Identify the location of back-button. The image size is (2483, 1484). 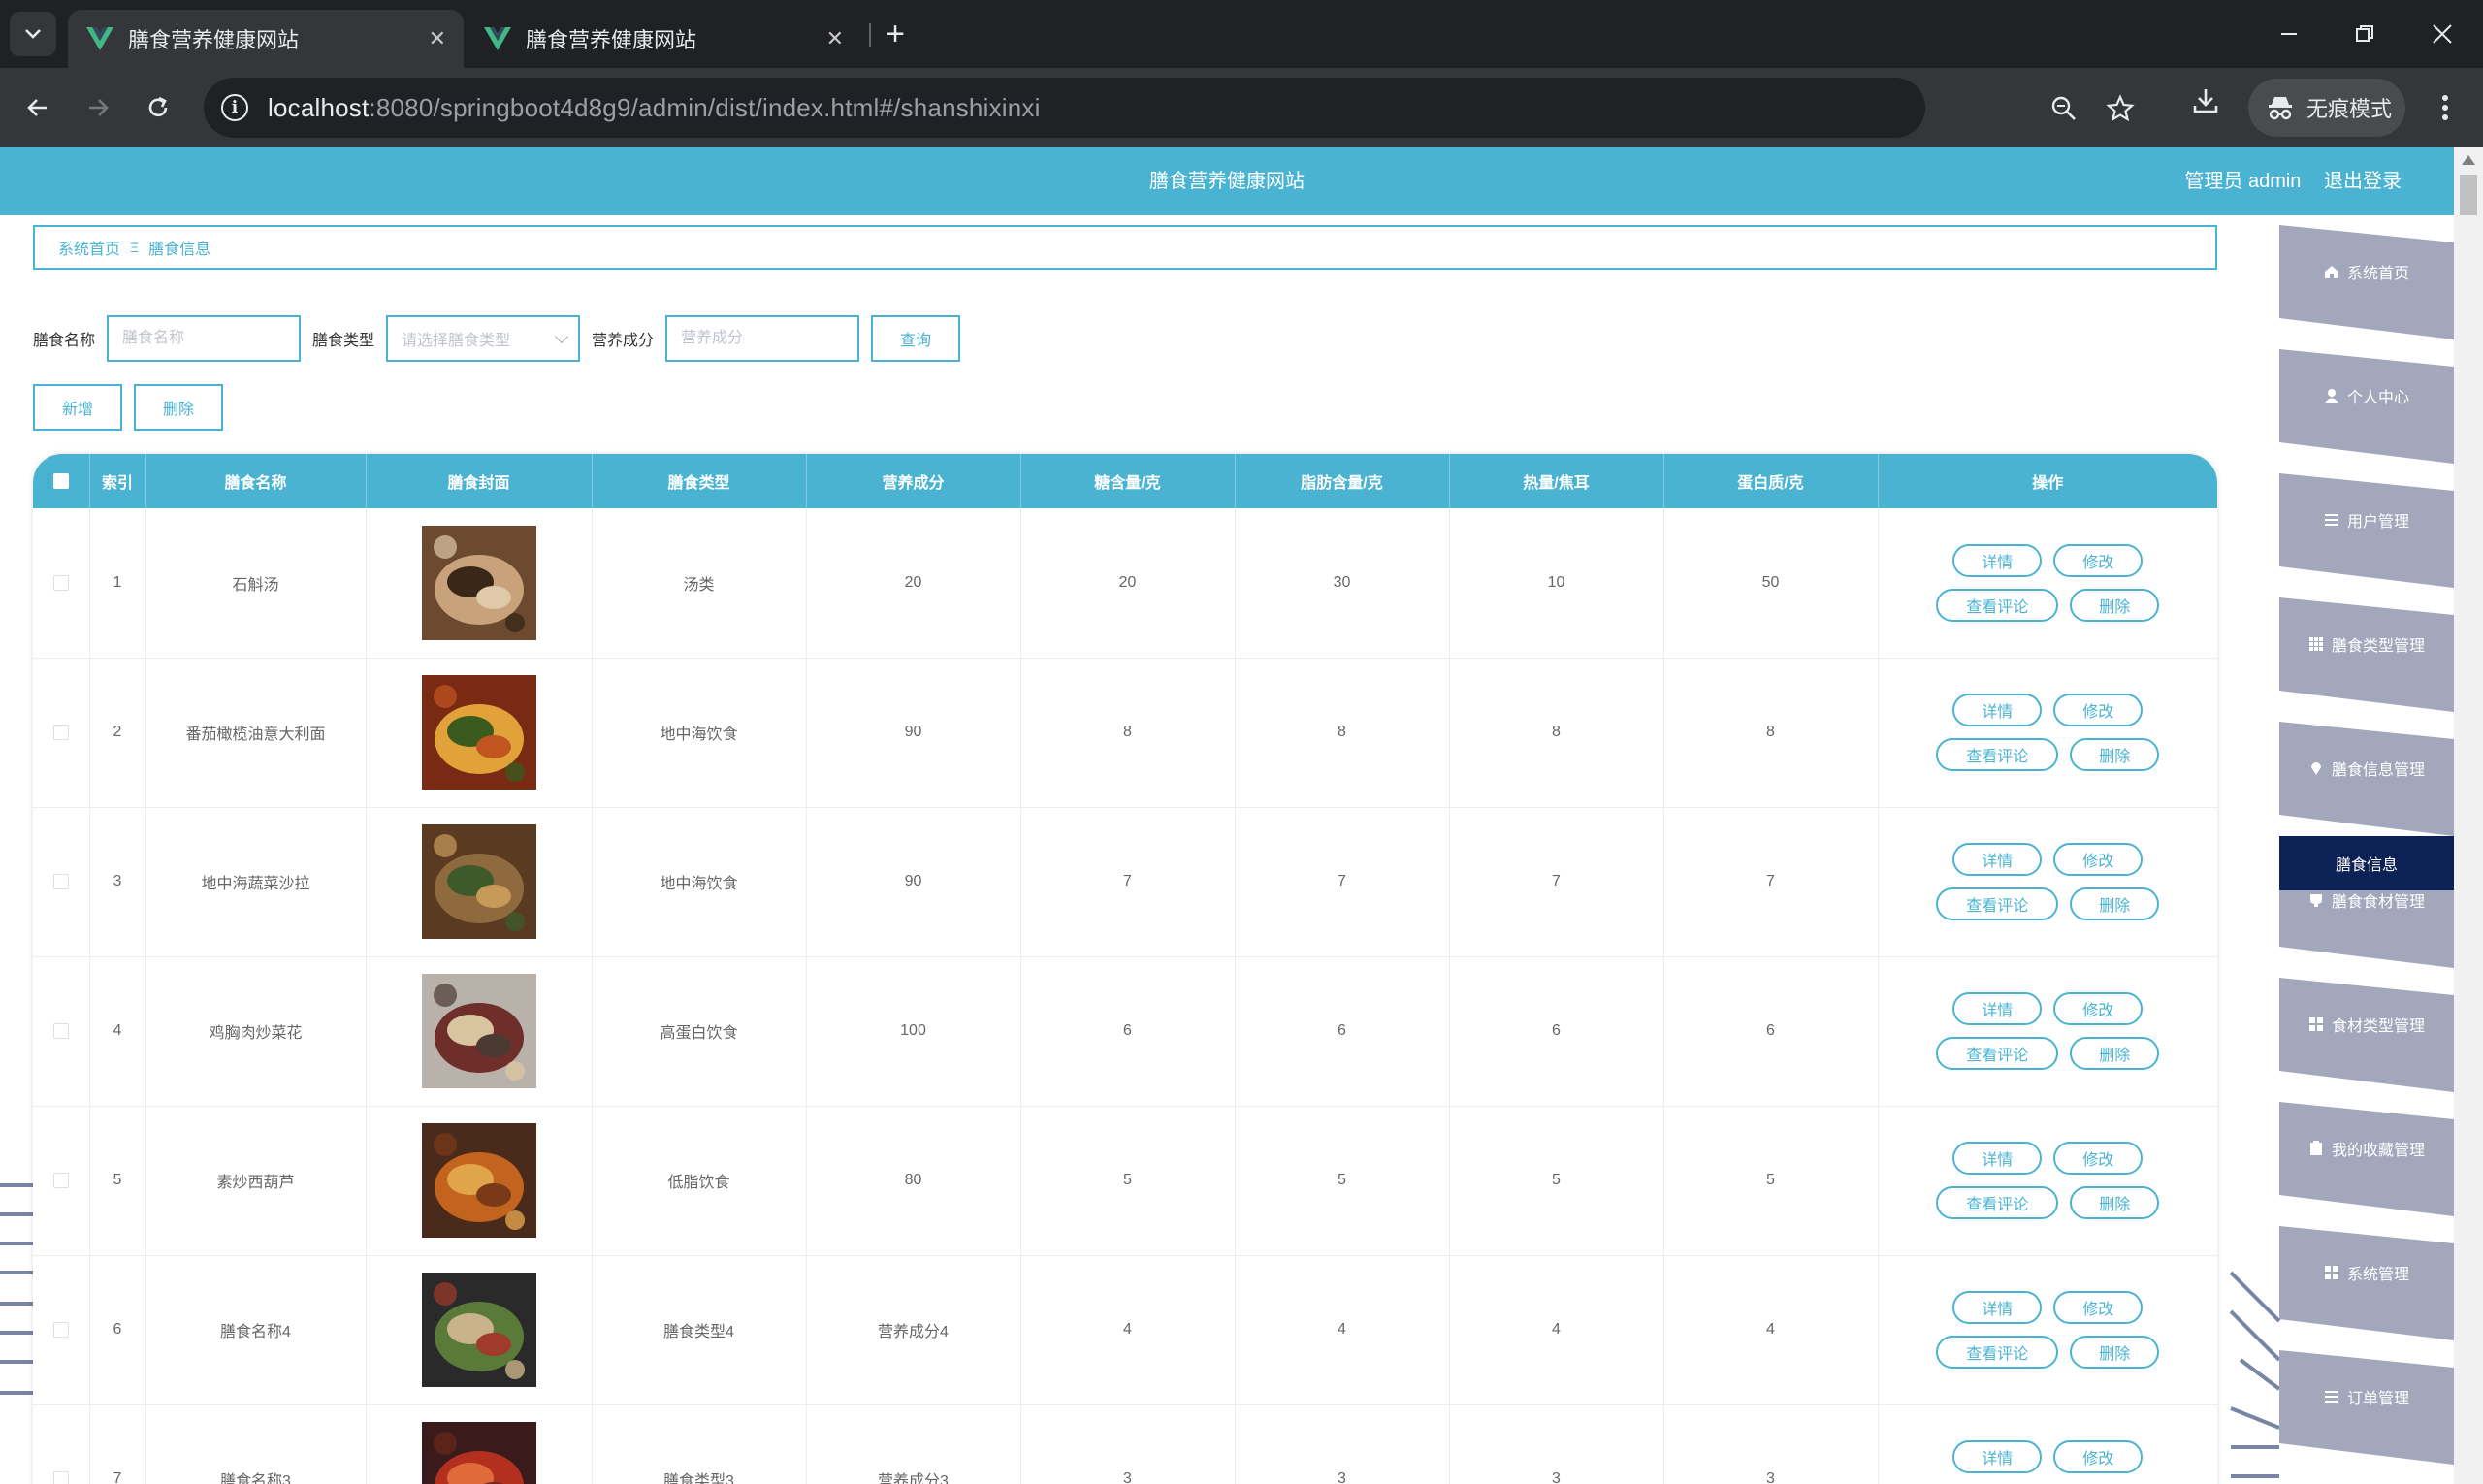
(38, 107).